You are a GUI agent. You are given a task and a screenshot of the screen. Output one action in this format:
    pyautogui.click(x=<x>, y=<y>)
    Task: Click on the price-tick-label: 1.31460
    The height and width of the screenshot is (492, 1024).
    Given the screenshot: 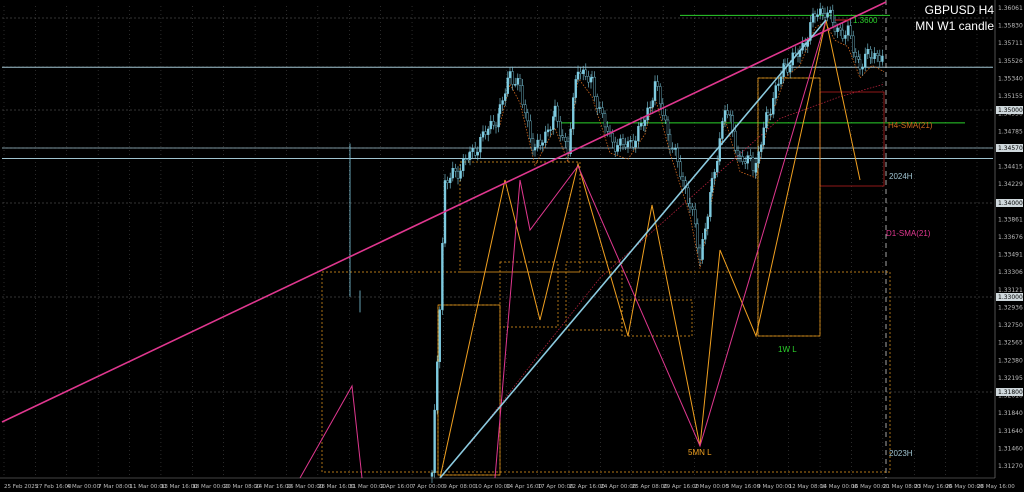 What is the action you would take?
    pyautogui.click(x=1010, y=448)
    